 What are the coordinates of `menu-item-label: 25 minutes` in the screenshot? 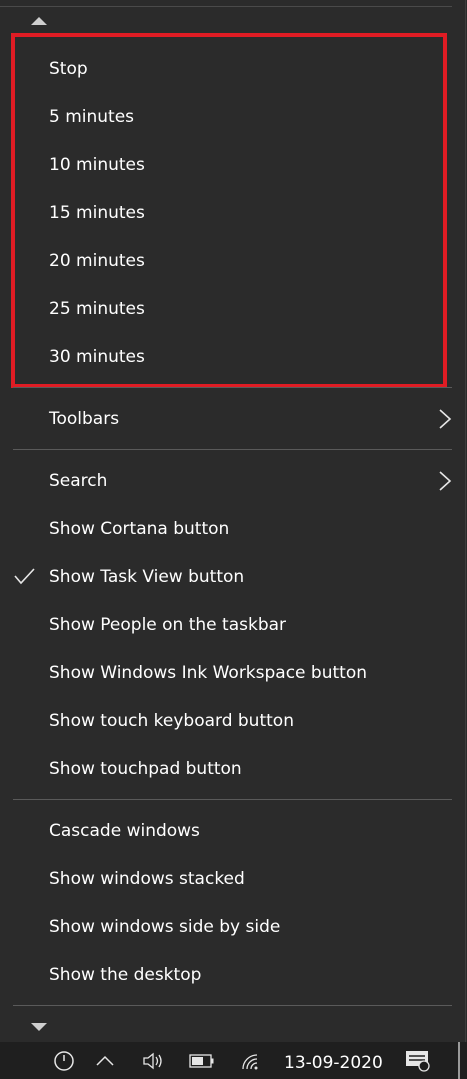 It's located at (97, 309).